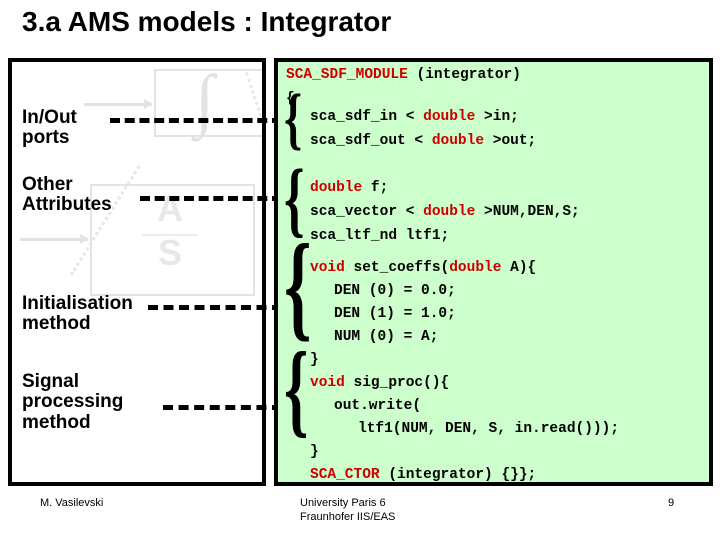 The width and height of the screenshot is (720, 540). I want to click on code-line-den-0: DEN (0) = 0.0;, so click(395, 291).